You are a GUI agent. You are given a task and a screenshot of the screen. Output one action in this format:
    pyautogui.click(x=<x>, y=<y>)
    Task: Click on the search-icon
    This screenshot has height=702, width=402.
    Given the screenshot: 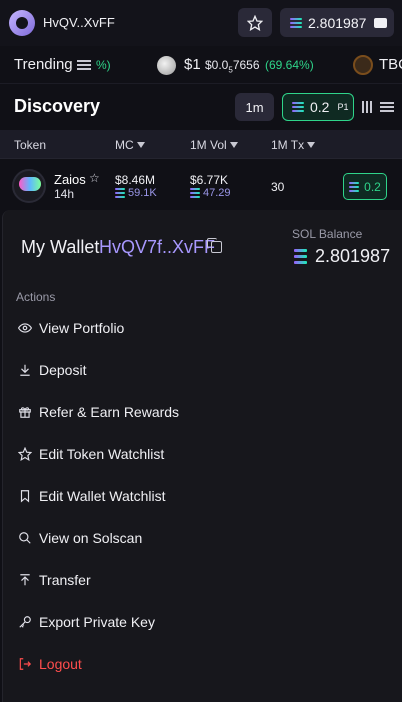 What is the action you would take?
    pyautogui.click(x=25, y=538)
    